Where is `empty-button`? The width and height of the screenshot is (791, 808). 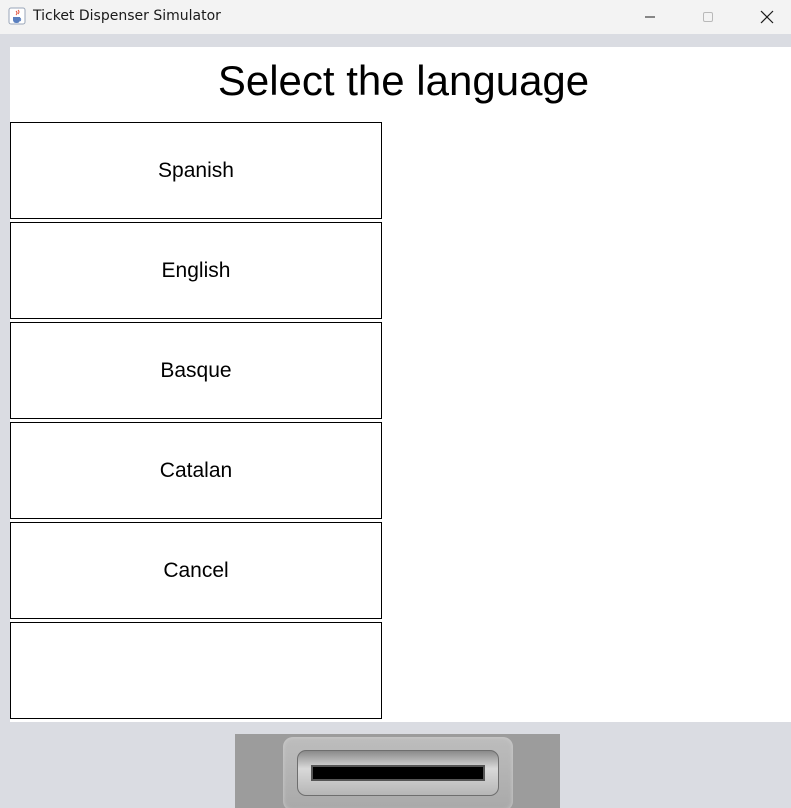 empty-button is located at coordinates (196, 670).